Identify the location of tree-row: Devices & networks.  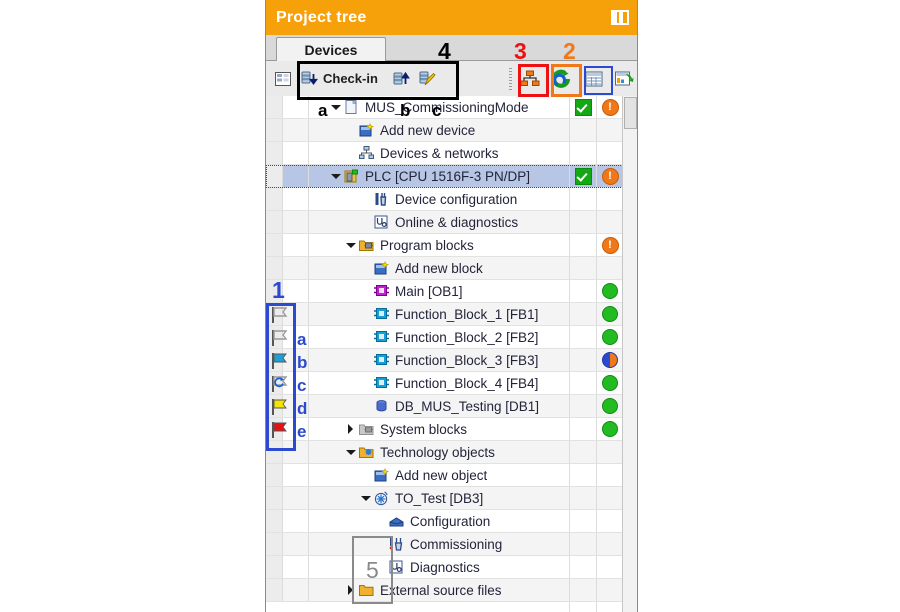
(451, 153).